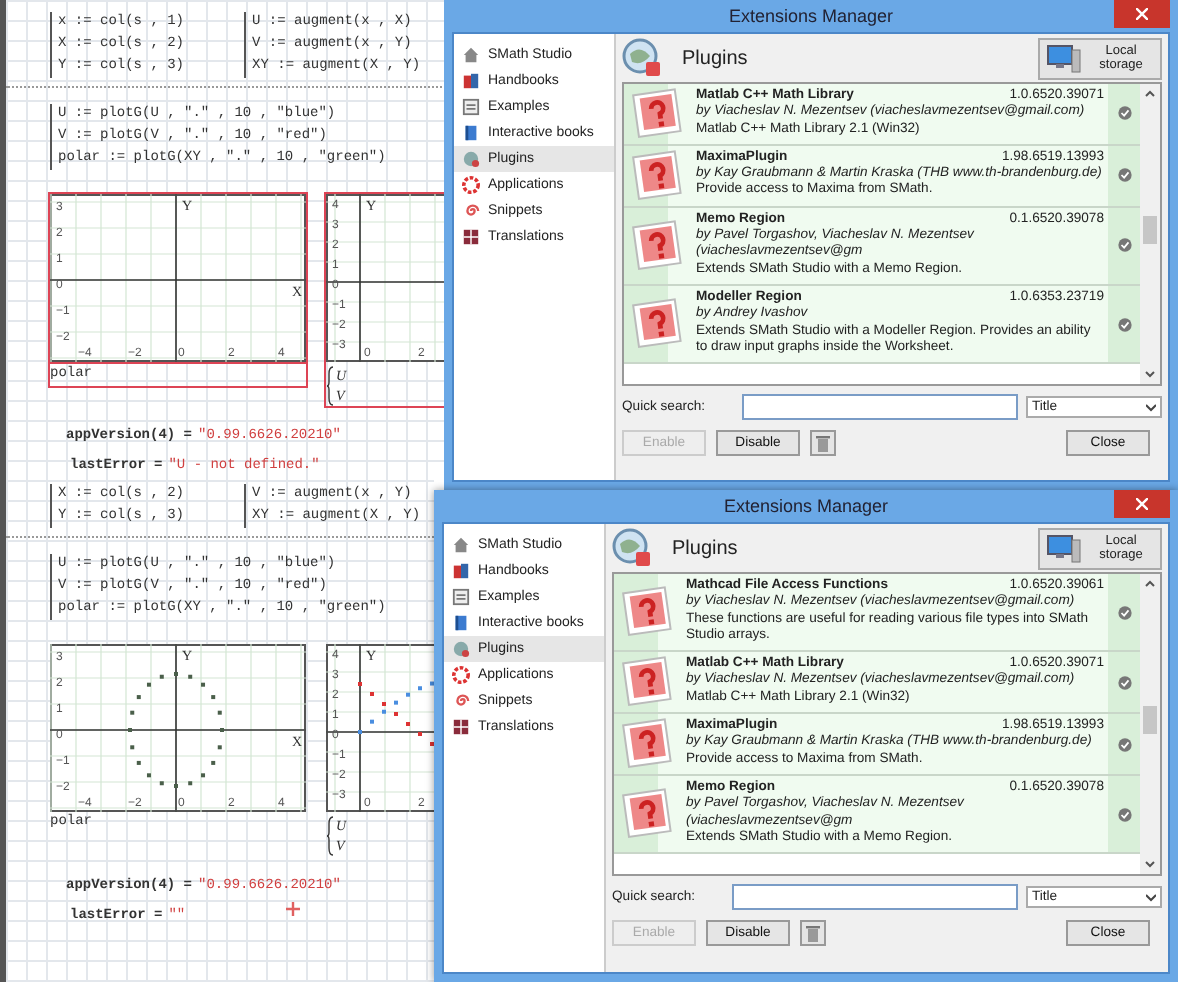 The image size is (1178, 982). What do you see at coordinates (293, 909) in the screenshot?
I see `cursor-cross-icon` at bounding box center [293, 909].